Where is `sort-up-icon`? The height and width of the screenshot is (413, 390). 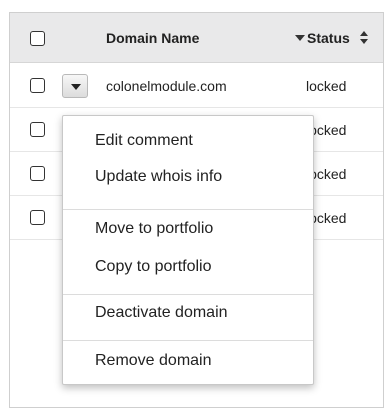 sort-up-icon is located at coordinates (364, 33).